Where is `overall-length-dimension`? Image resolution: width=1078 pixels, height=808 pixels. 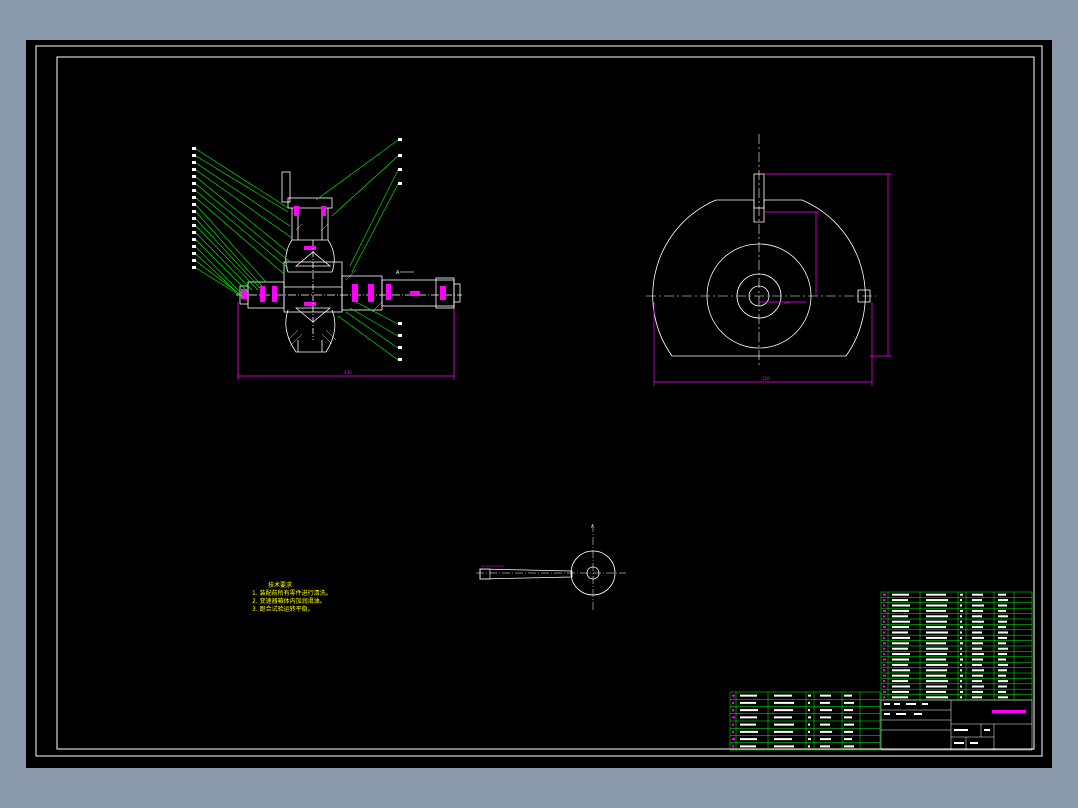
overall-length-dimension is located at coordinates (346, 341).